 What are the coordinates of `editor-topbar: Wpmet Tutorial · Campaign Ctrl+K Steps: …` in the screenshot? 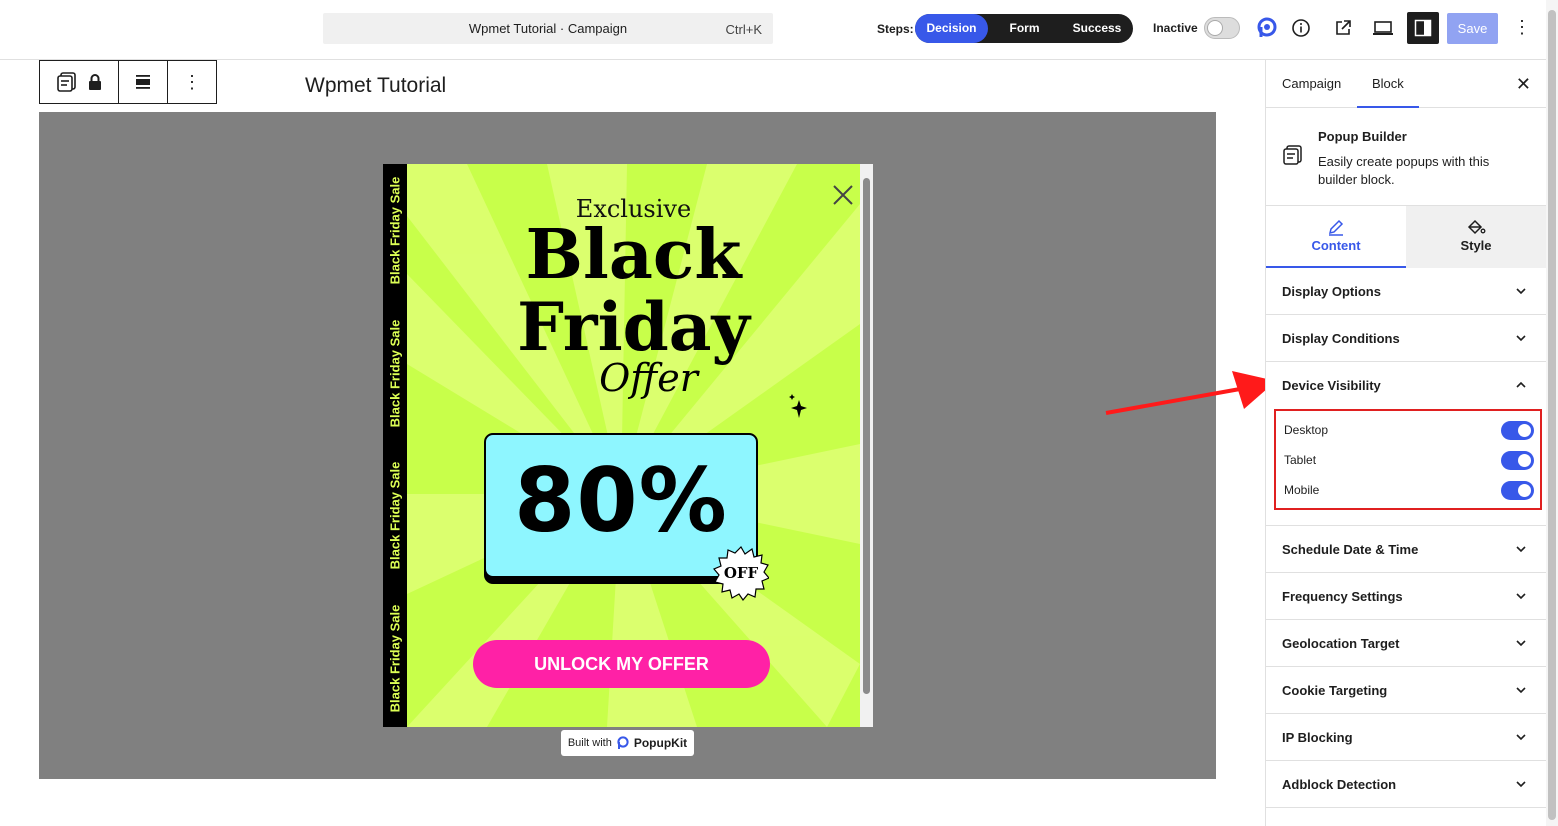 It's located at (779, 30).